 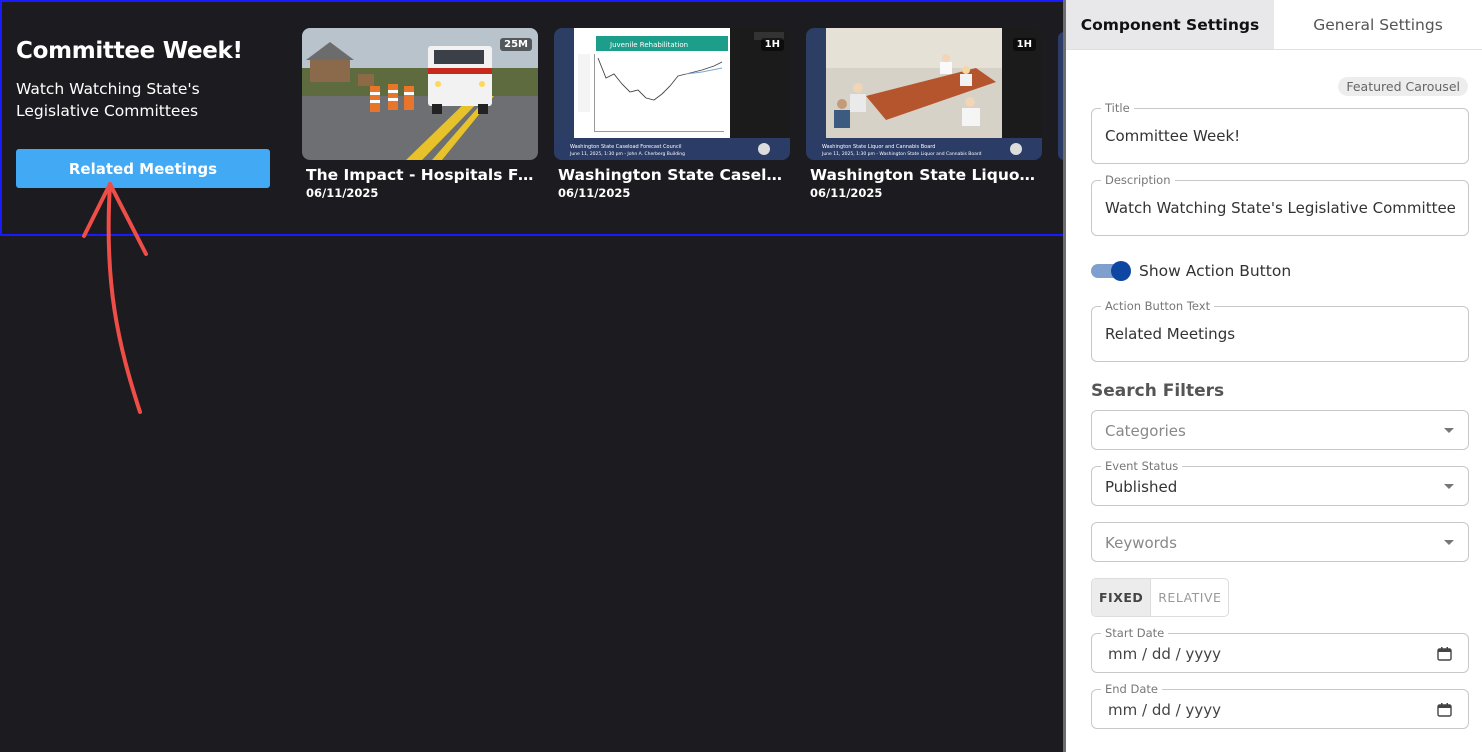 What do you see at coordinates (1280, 208) in the screenshot?
I see `description-input` at bounding box center [1280, 208].